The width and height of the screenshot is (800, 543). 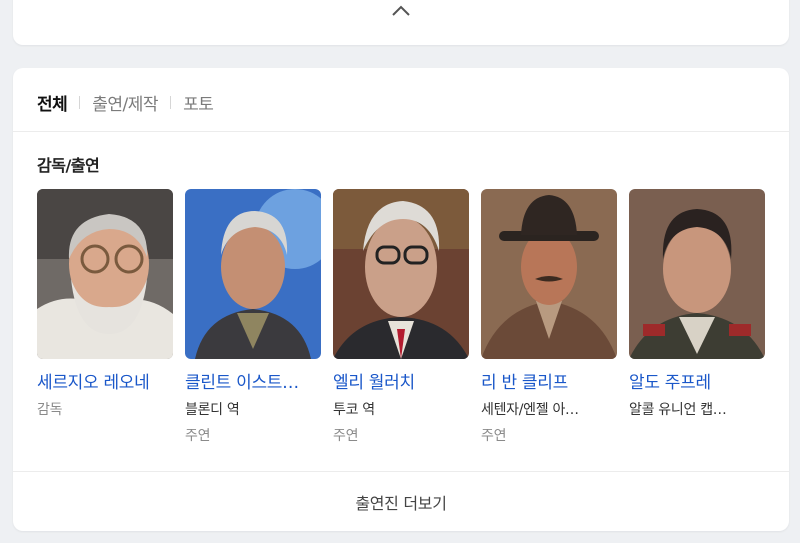 I want to click on tab-divider-line, so click(x=401, y=131).